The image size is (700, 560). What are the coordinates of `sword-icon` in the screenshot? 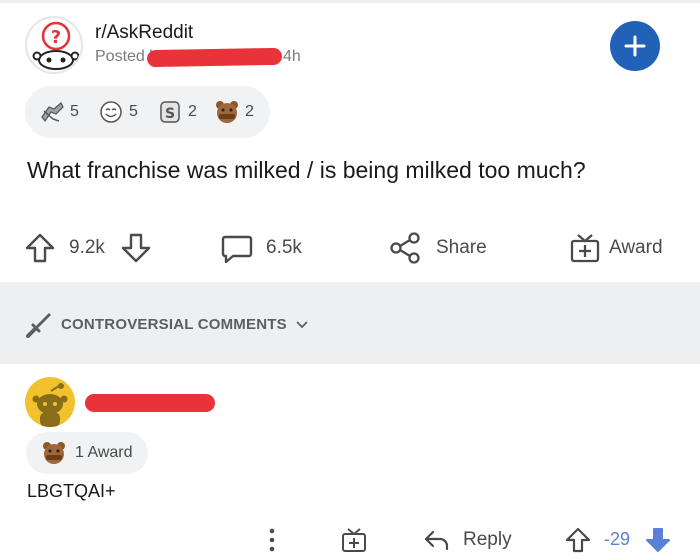 It's located at (38, 325).